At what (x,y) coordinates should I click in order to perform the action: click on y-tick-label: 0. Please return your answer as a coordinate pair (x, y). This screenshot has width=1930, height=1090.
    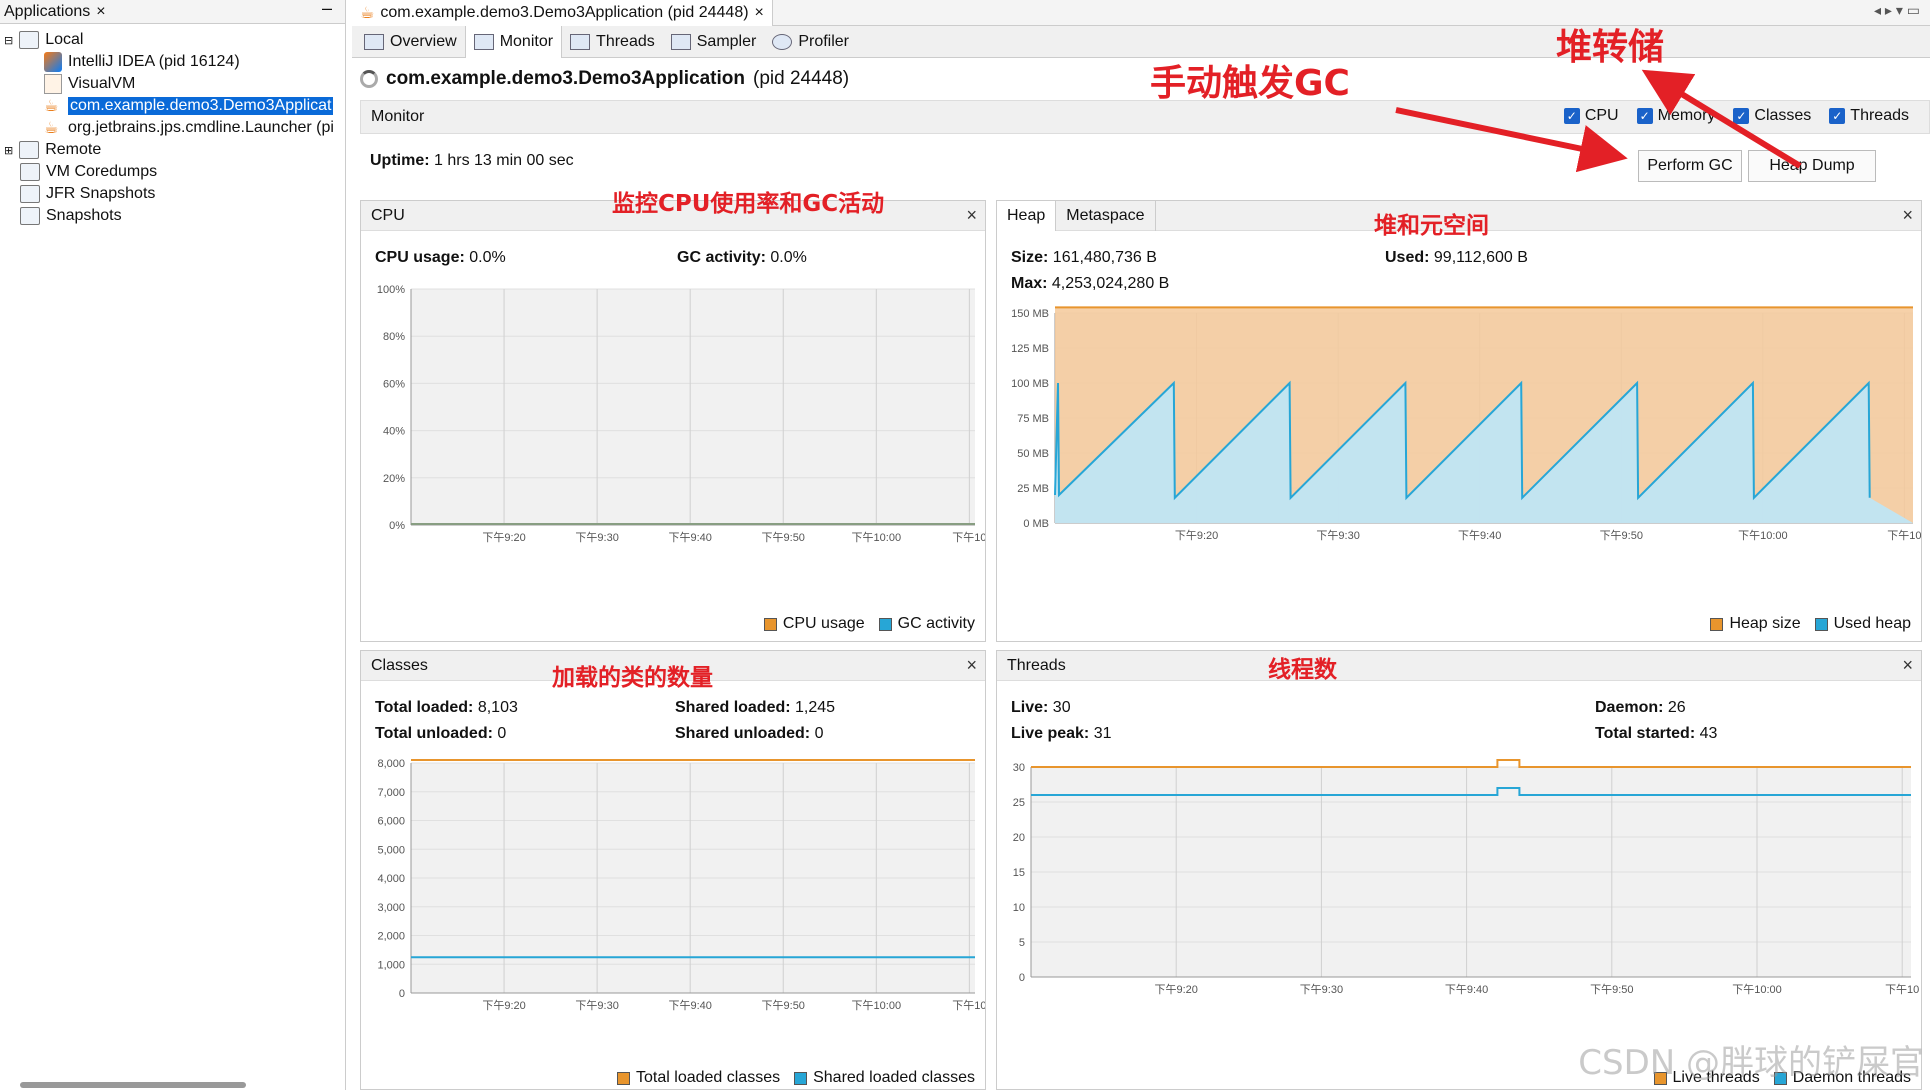
    Looking at the image, I should click on (402, 994).